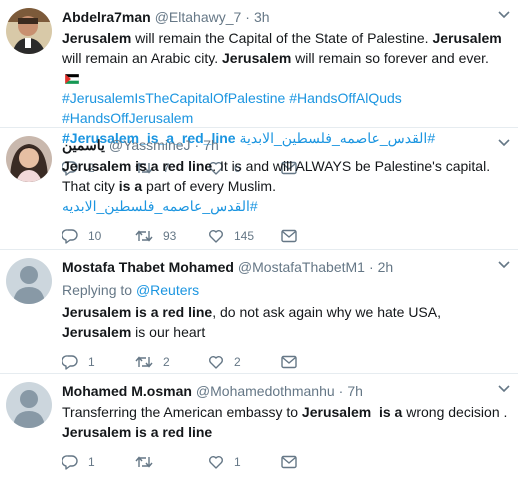 The height and width of the screenshot is (479, 518). I want to click on text-segment: , do not ask again why we hate USA,, so click(327, 312).